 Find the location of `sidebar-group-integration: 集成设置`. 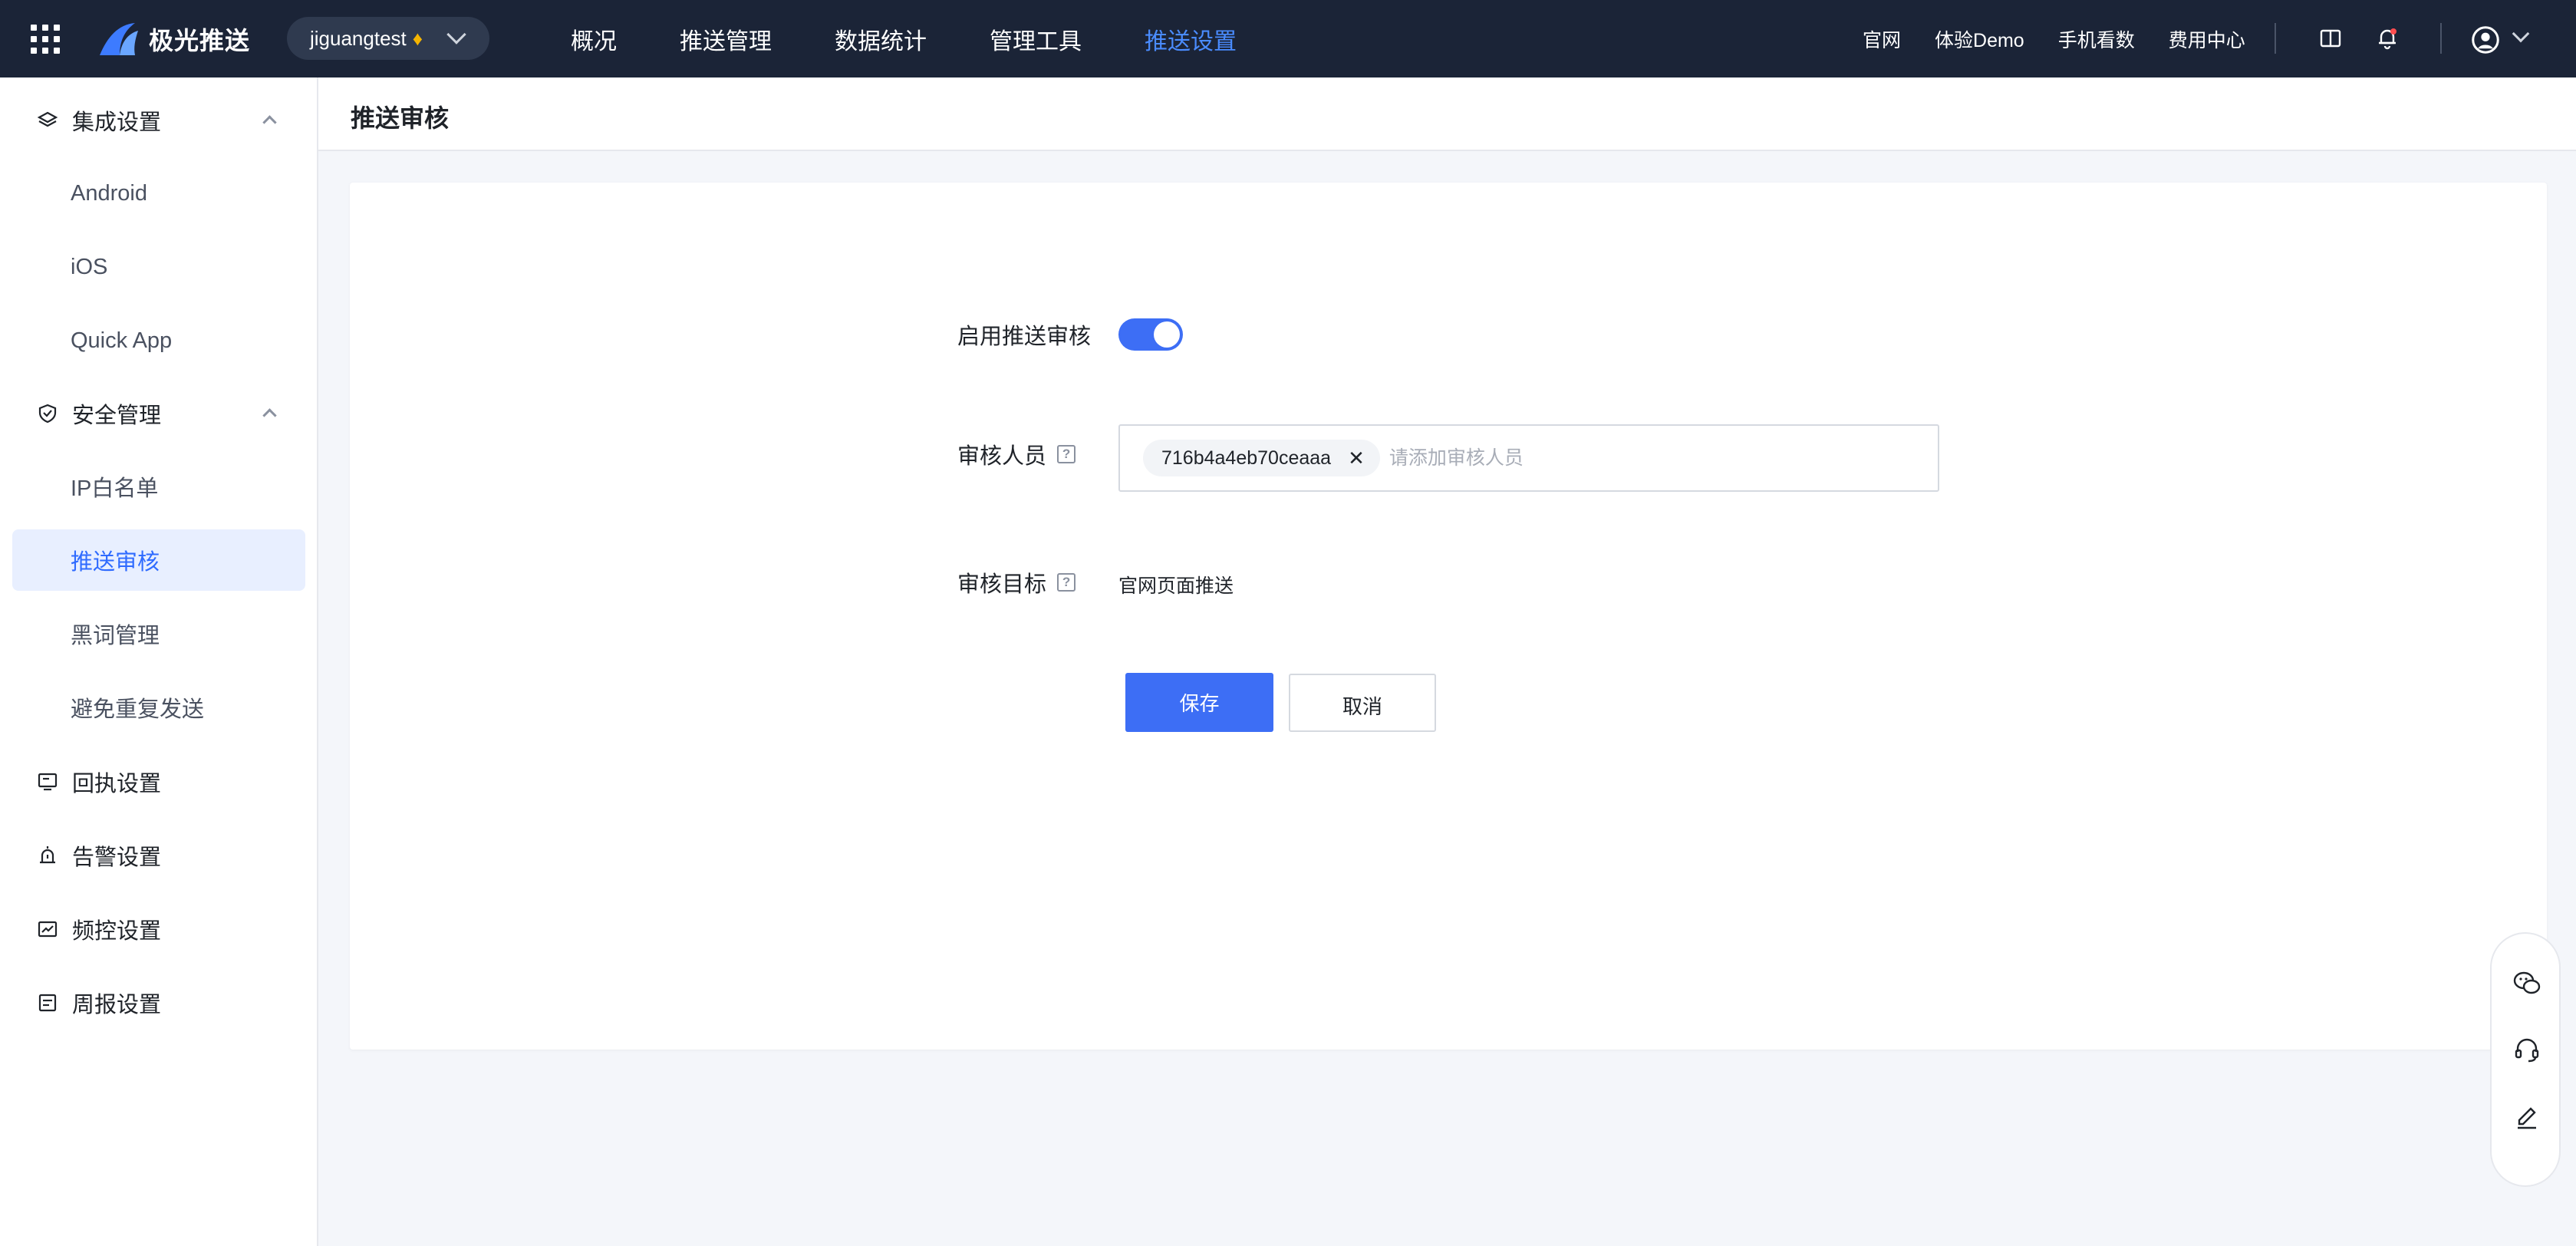

sidebar-group-integration: 集成设置 is located at coordinates (159, 120).